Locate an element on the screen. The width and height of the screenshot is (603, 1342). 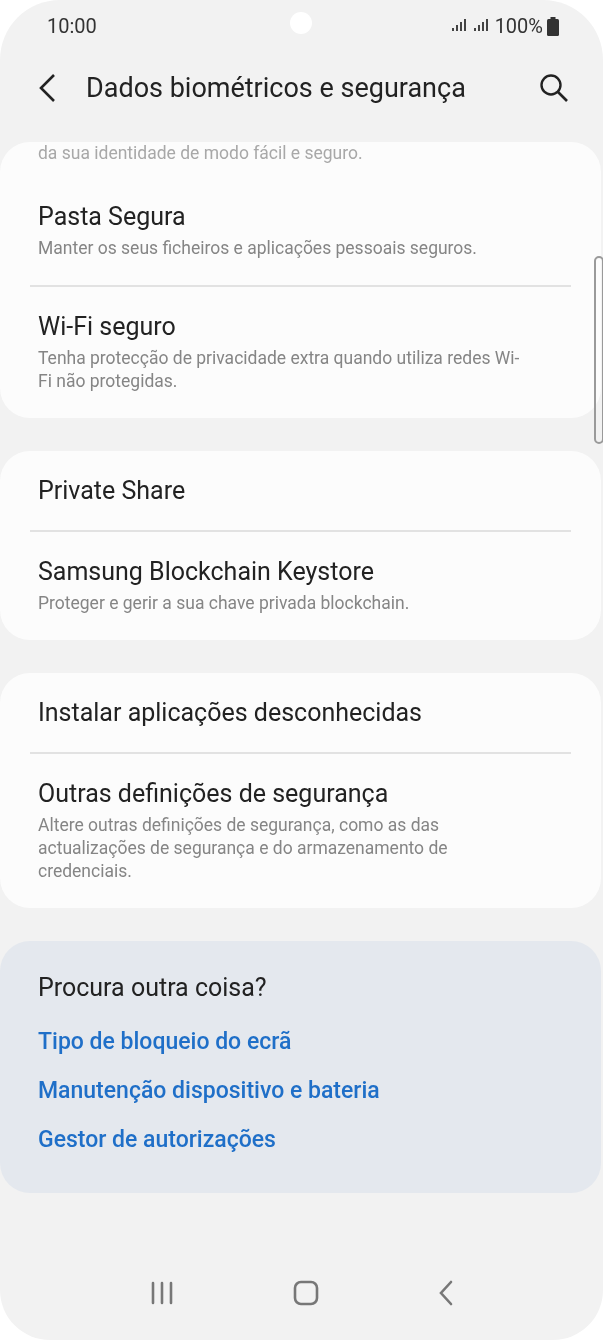
setting-title: Samsung Blockchain Keystore is located at coordinates (206, 571).